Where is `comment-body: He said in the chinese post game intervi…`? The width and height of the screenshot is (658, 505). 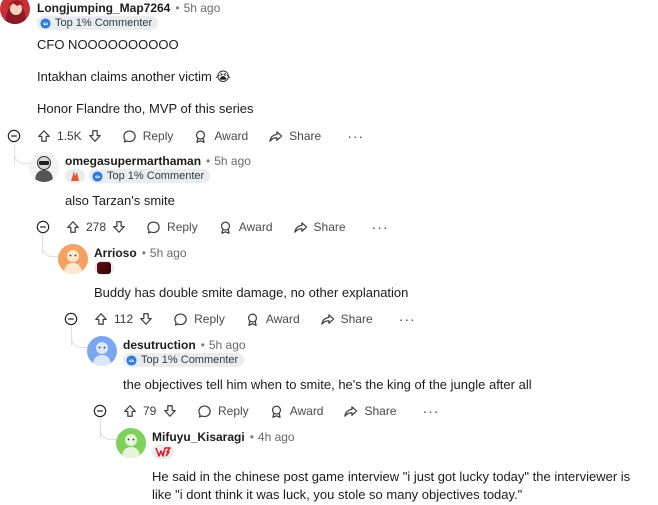 comment-body: He said in the chinese post game intervi… is located at coordinates (402, 486).